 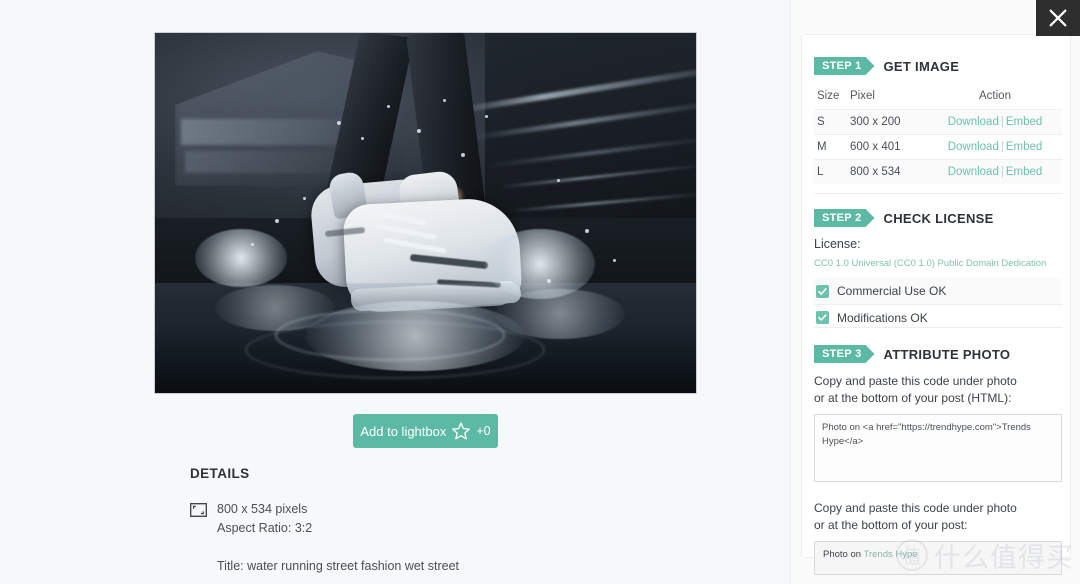 What do you see at coordinates (889, 147) in the screenshot?
I see `row-pixel: 600 x 401` at bounding box center [889, 147].